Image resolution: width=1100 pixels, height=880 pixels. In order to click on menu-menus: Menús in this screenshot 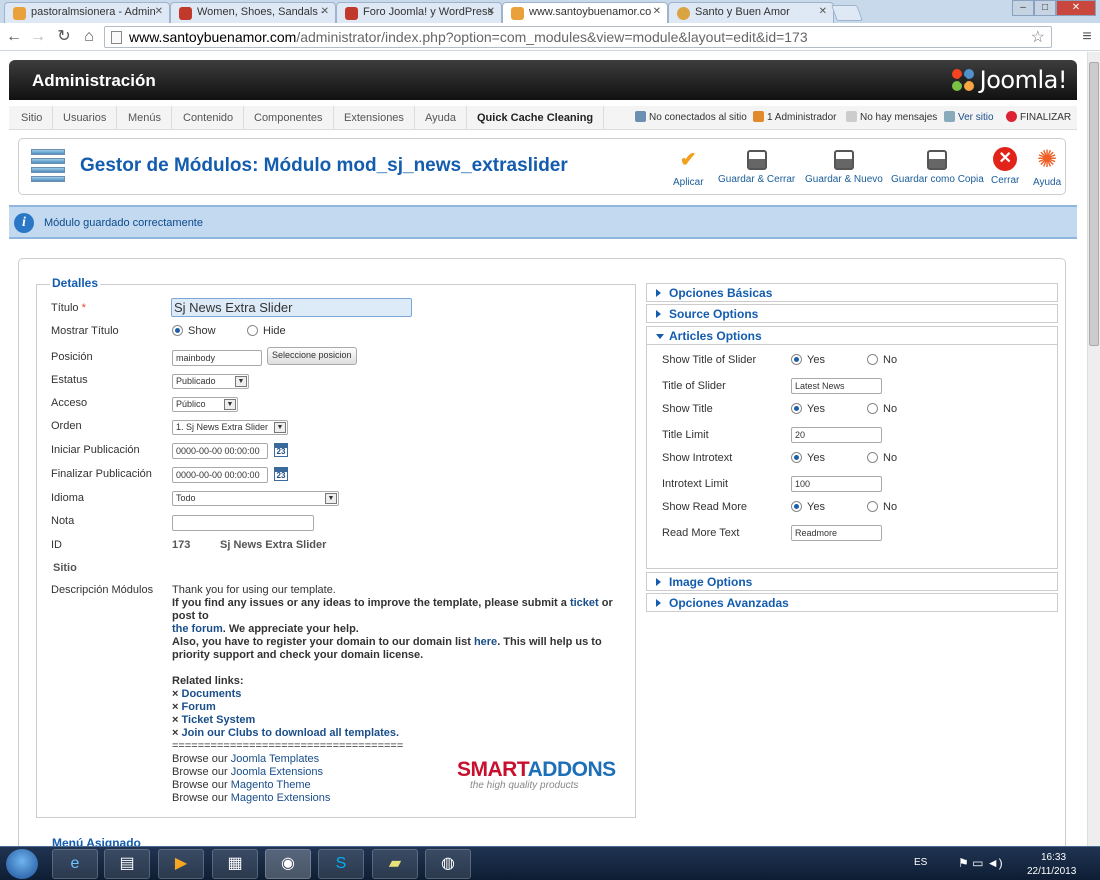, I will do `click(145, 118)`.